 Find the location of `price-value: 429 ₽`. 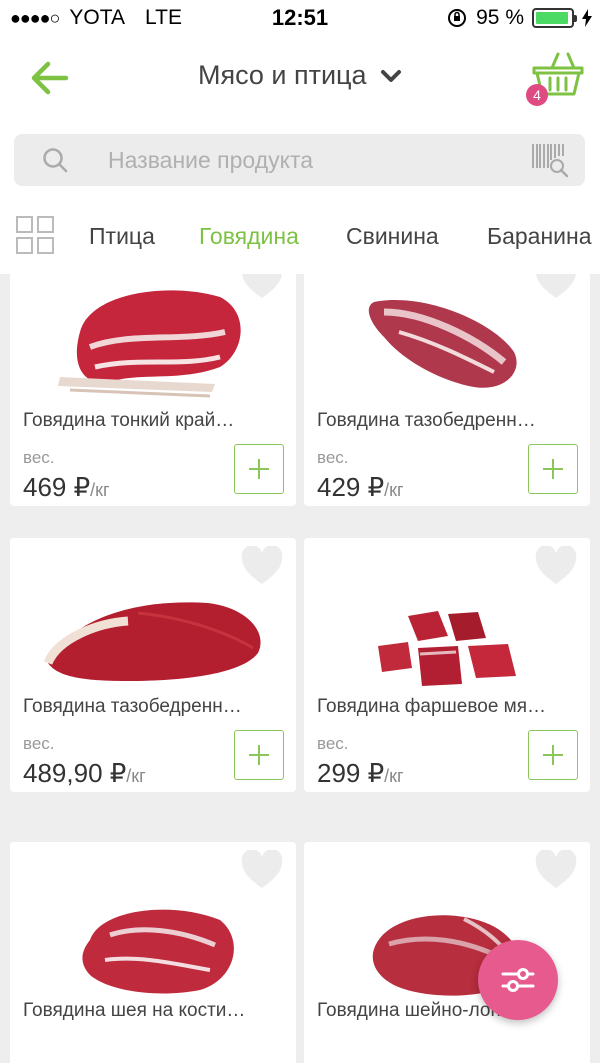

price-value: 429 ₽ is located at coordinates (351, 487).